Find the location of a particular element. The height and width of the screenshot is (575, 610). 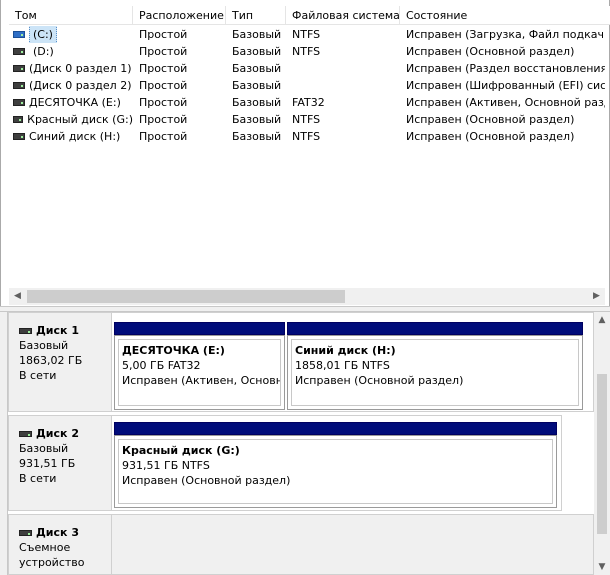

volume-name: (D:) is located at coordinates (43, 51).